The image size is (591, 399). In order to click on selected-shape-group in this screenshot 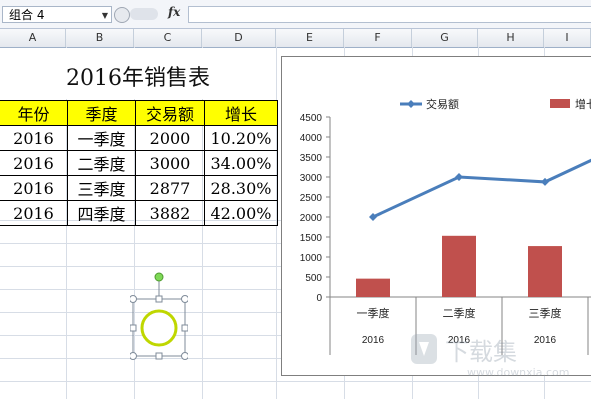, I will do `click(159, 316)`.